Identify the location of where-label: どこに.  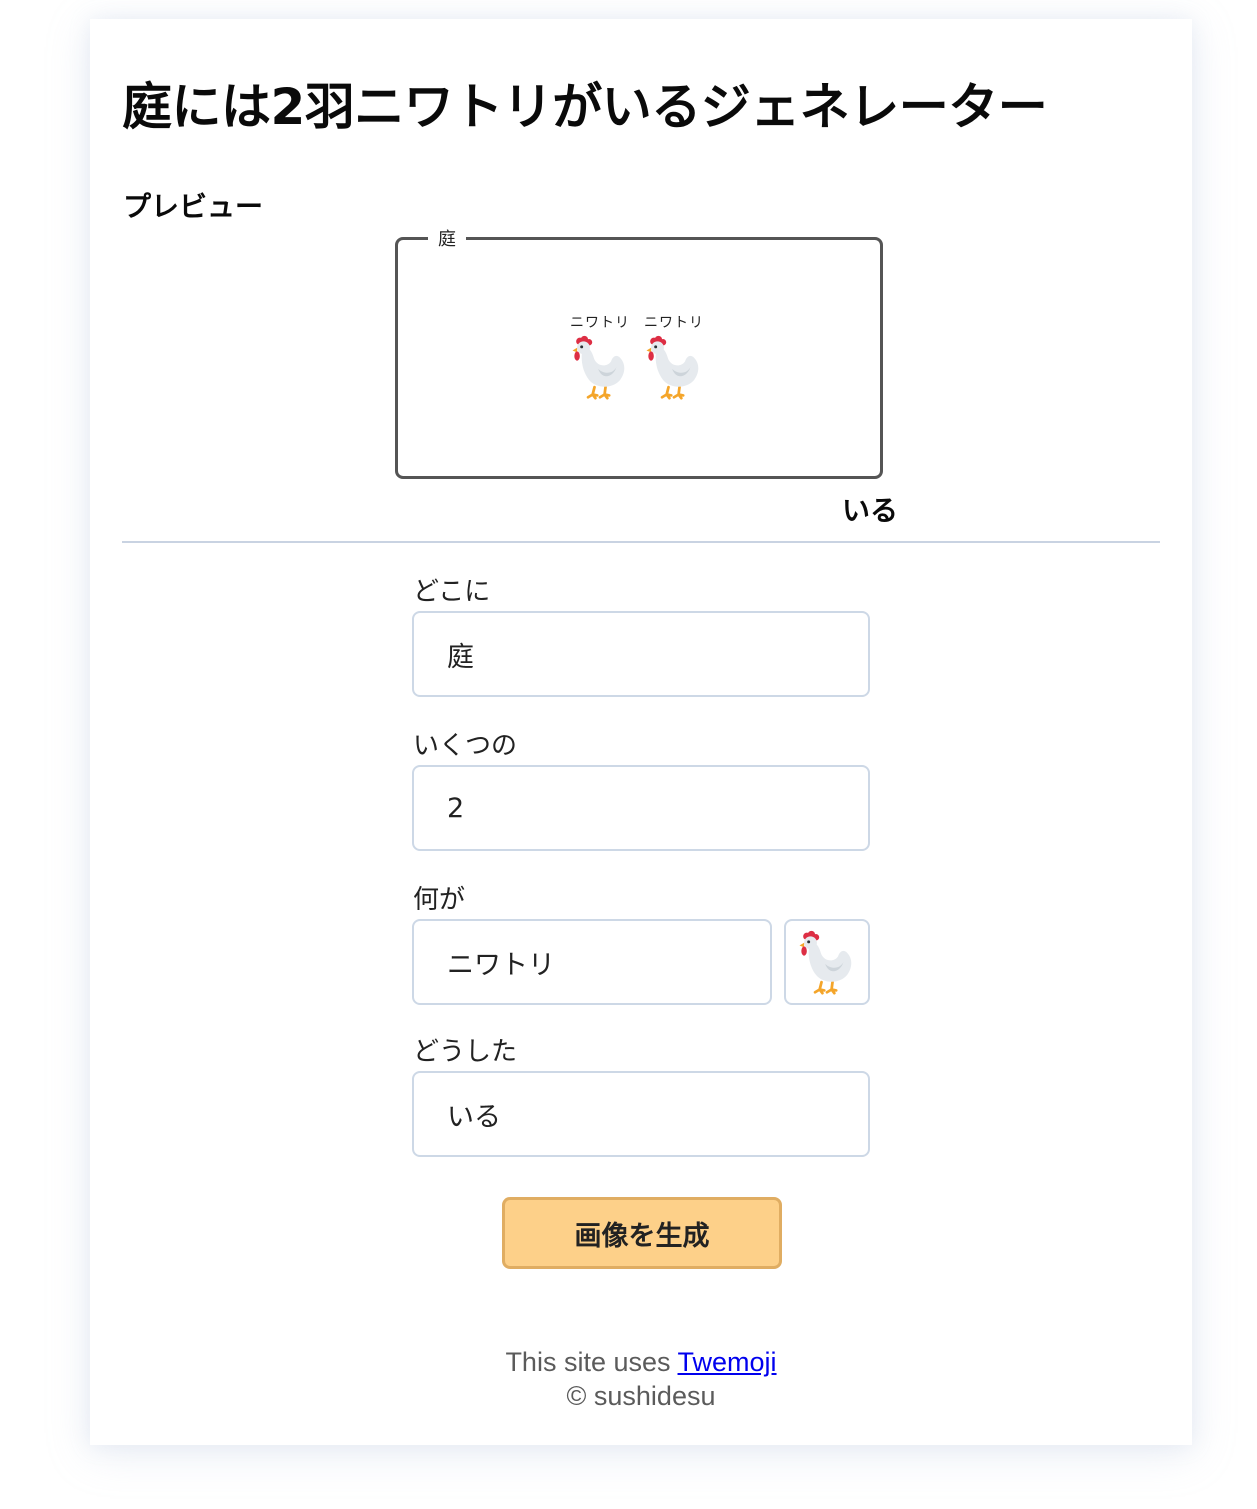
(452, 592).